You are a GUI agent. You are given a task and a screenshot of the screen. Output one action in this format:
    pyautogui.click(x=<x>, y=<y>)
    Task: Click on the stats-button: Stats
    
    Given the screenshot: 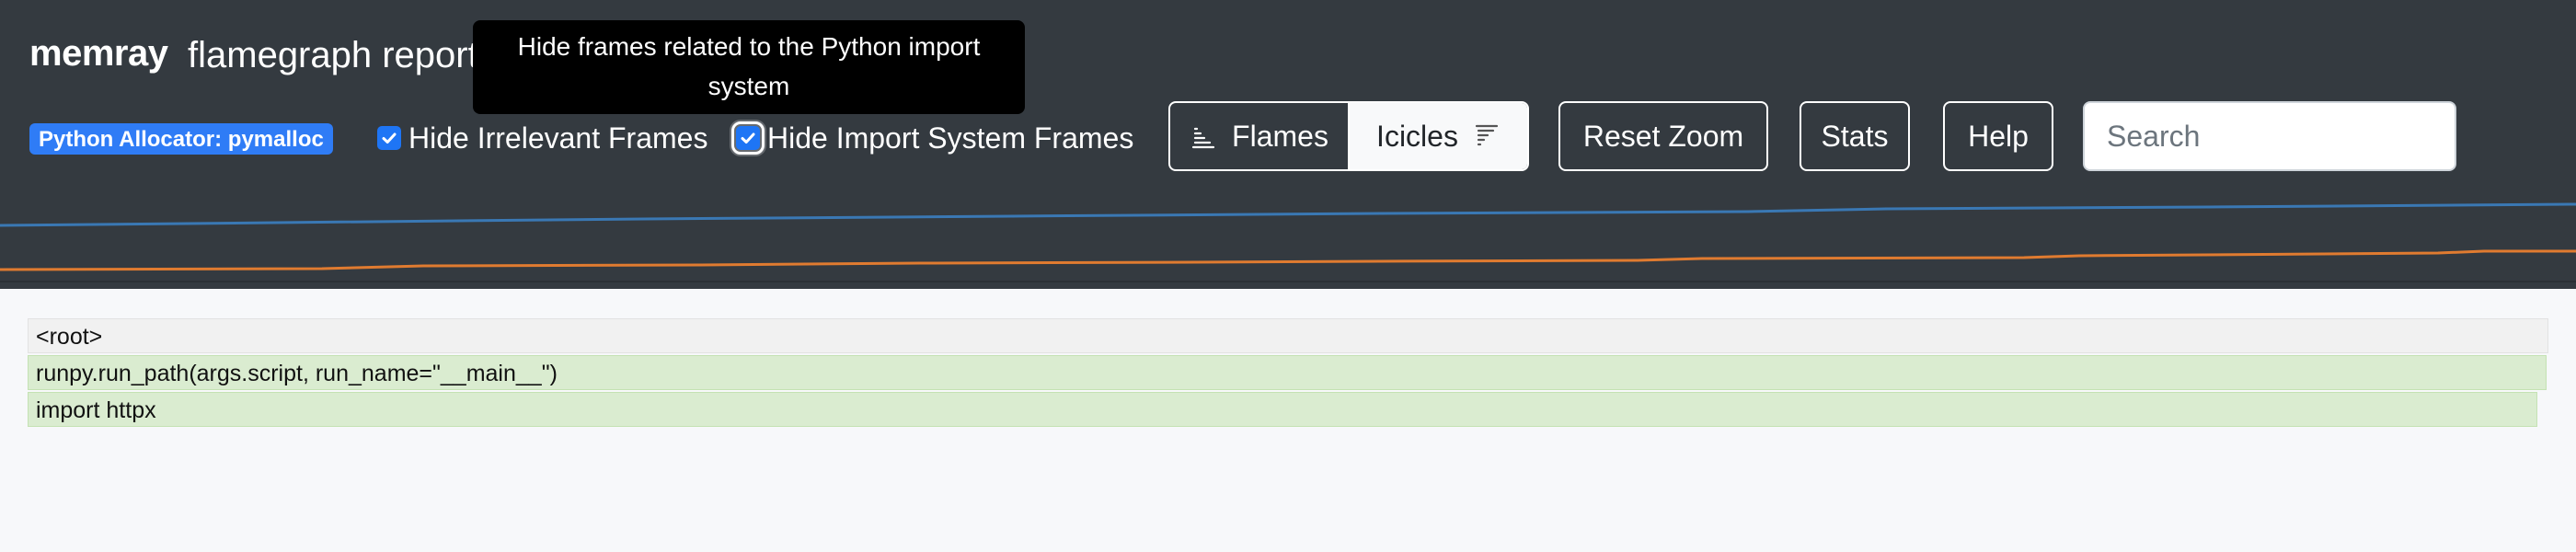 What is the action you would take?
    pyautogui.click(x=1855, y=136)
    